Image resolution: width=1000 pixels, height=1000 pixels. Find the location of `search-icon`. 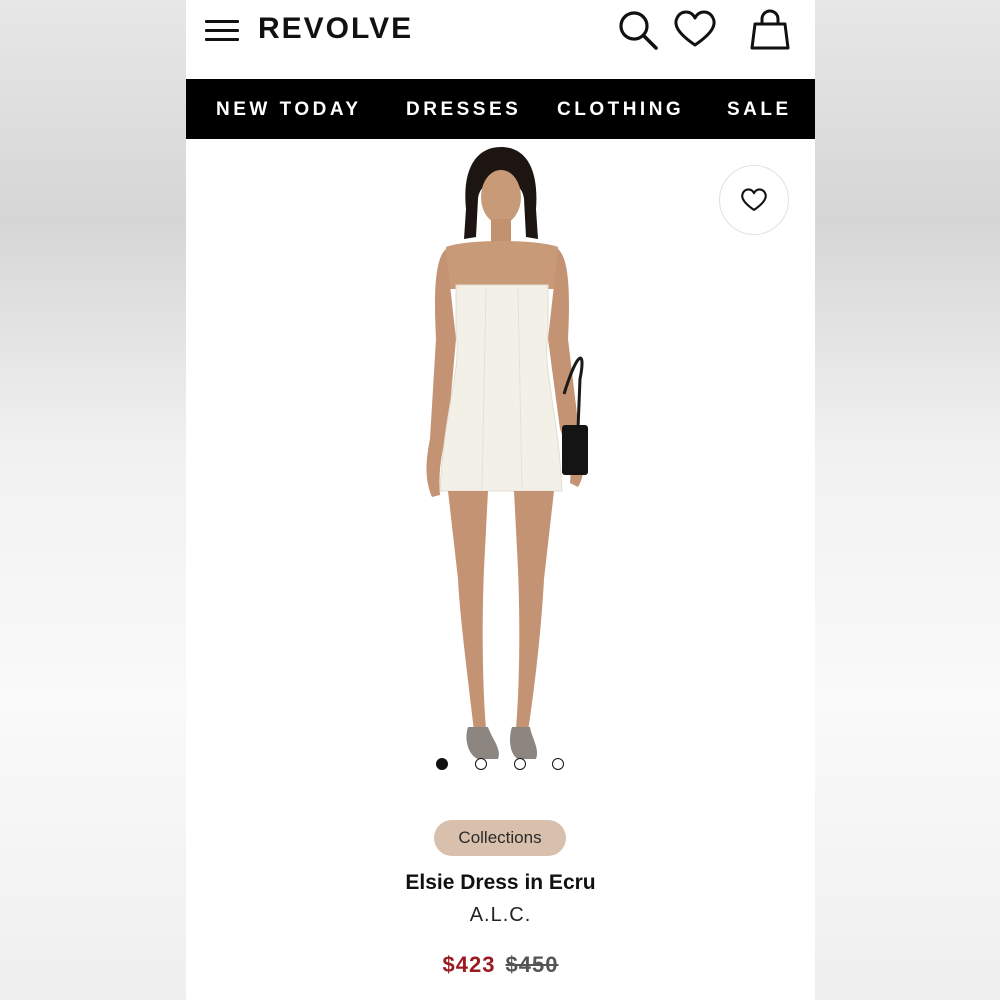

search-icon is located at coordinates (638, 32).